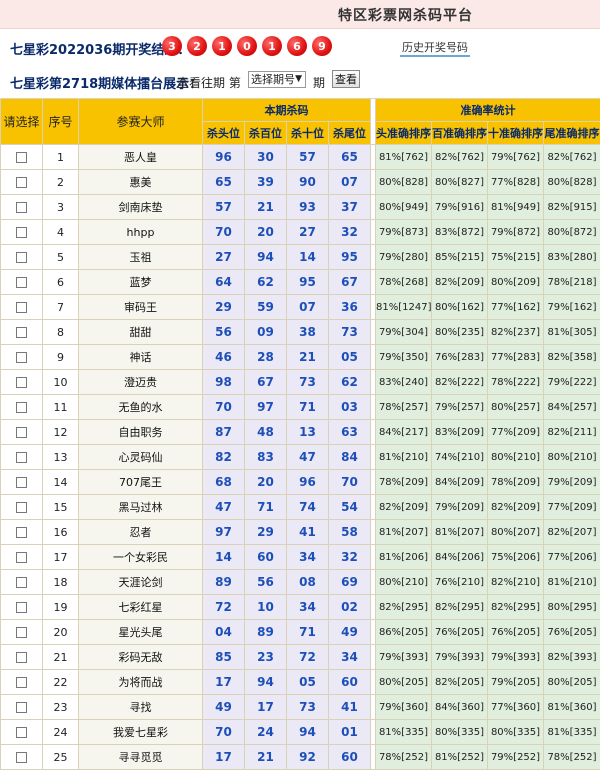 The height and width of the screenshot is (770, 600). Describe the element at coordinates (515, 133) in the screenshot. I see `stat-col-header: 十准确排序` at that location.